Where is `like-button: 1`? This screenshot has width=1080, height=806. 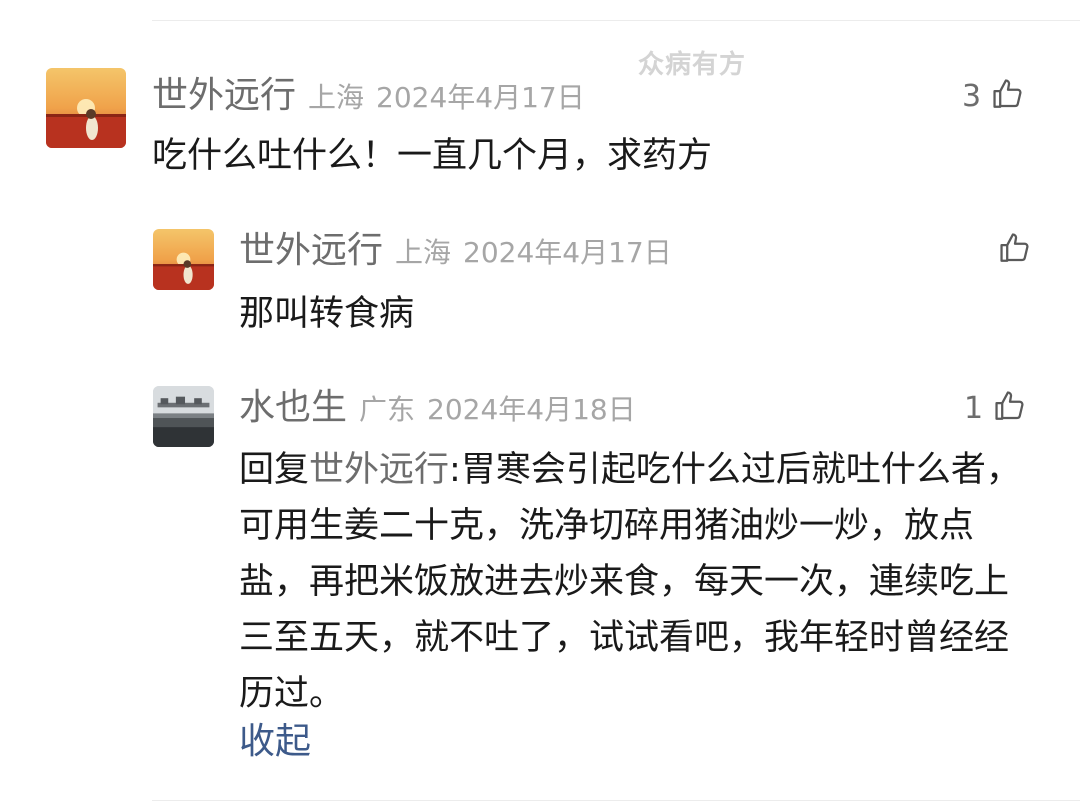
like-button: 1 is located at coordinates (995, 408).